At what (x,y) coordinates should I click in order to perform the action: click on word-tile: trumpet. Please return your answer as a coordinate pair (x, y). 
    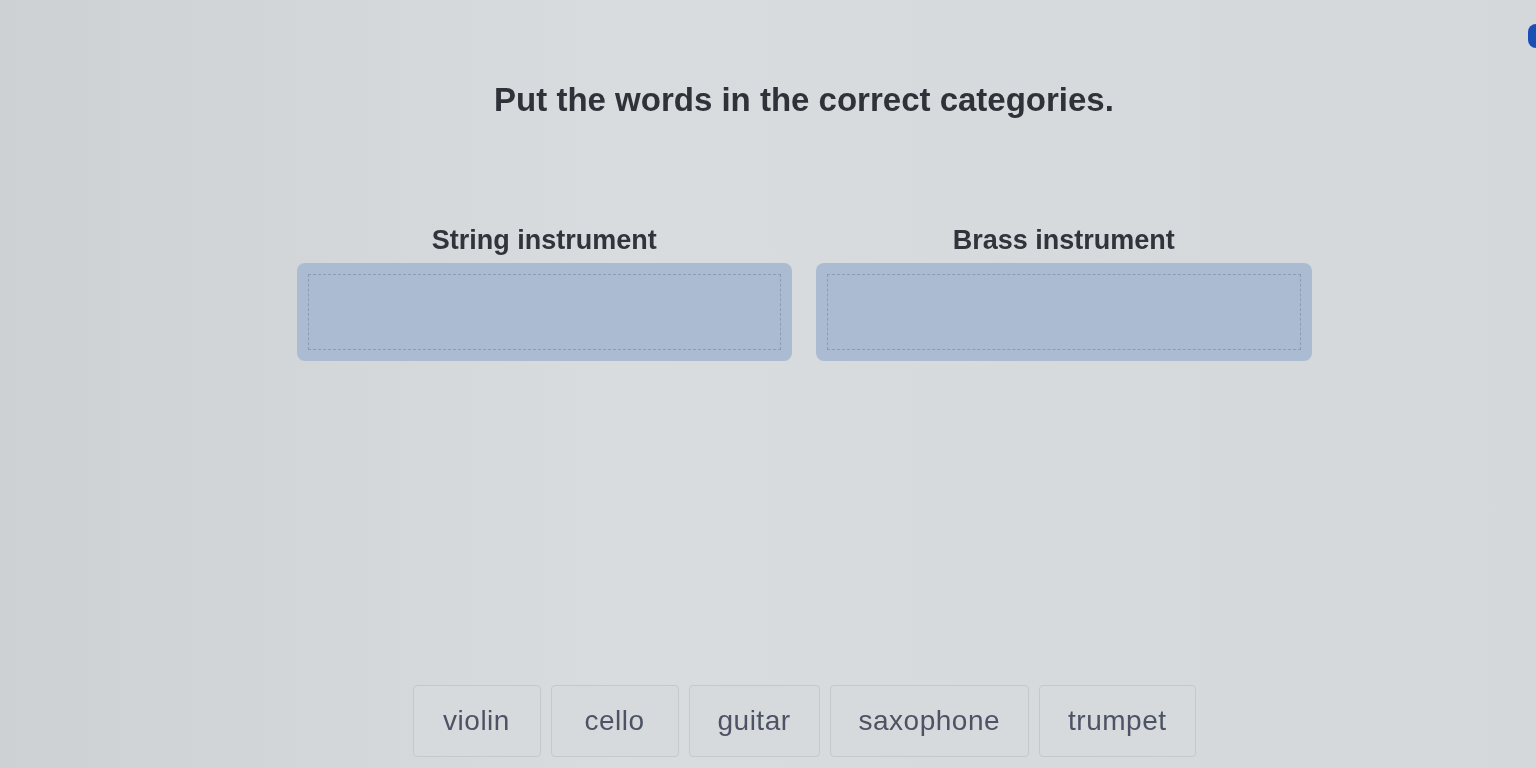
    Looking at the image, I should click on (1117, 721).